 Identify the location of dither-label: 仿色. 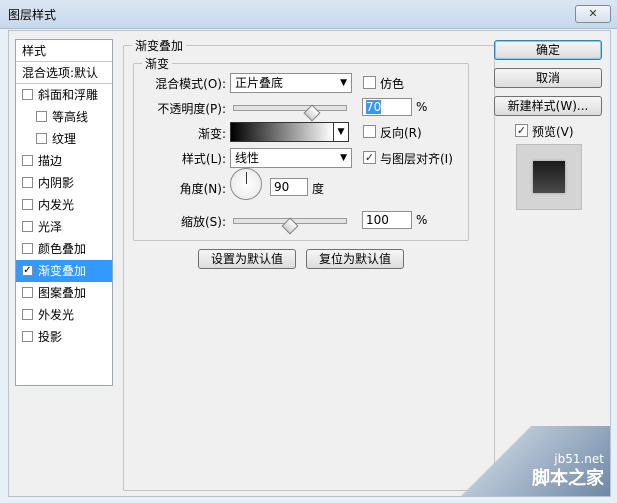
(392, 84).